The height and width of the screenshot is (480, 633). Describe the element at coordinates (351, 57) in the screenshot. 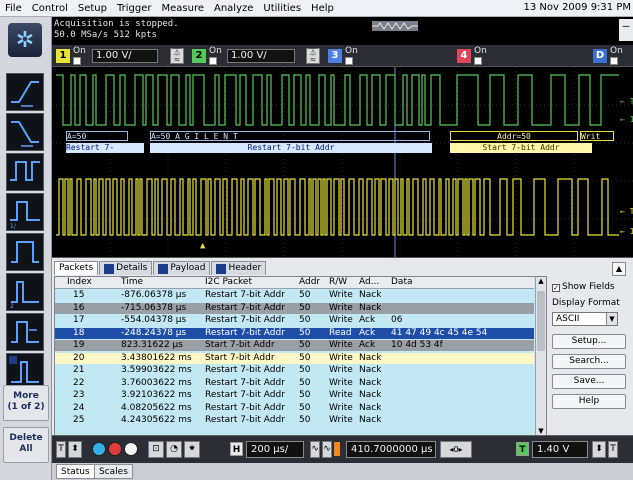

I see `channel-3-on-toggle: On` at that location.